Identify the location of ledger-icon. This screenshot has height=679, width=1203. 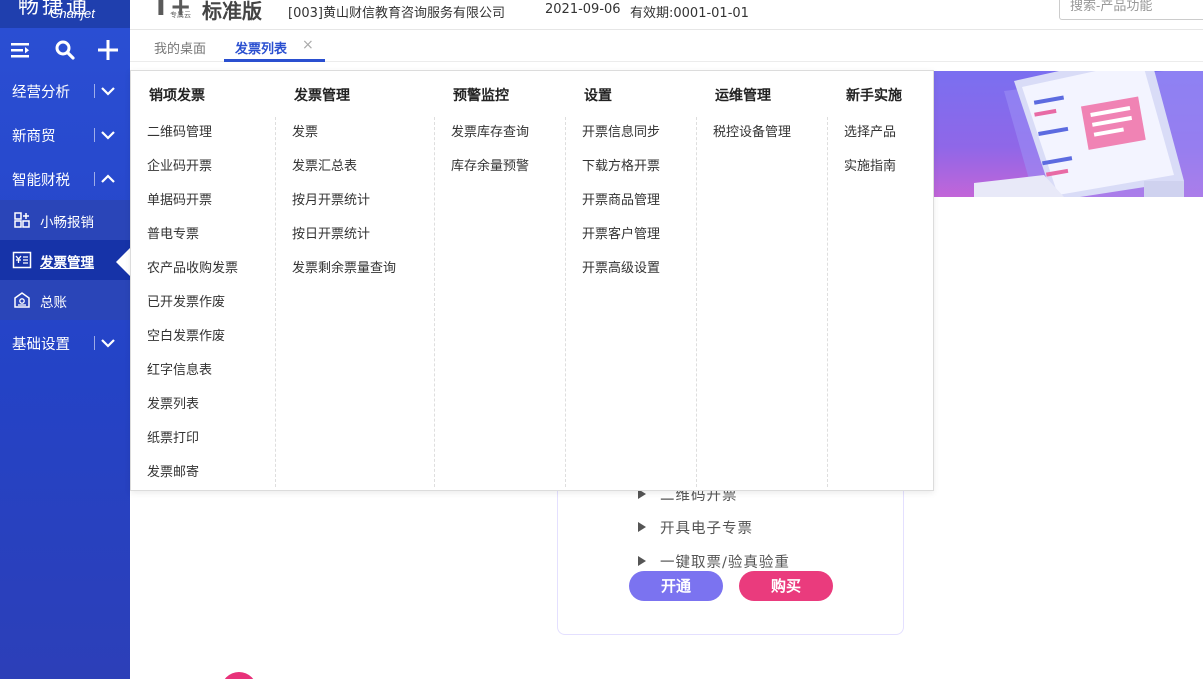
(22, 300).